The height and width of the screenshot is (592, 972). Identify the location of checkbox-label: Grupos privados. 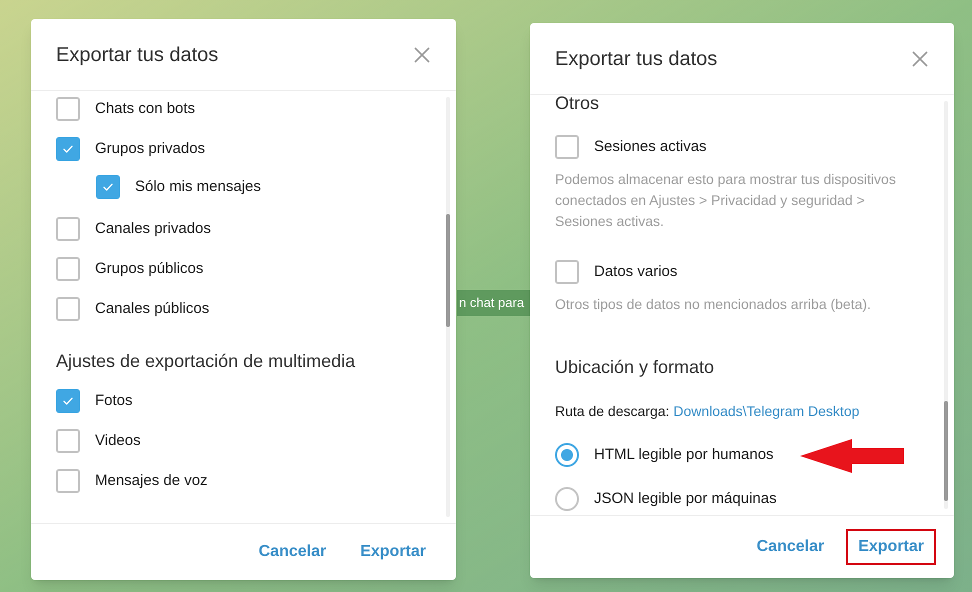
(150, 148).